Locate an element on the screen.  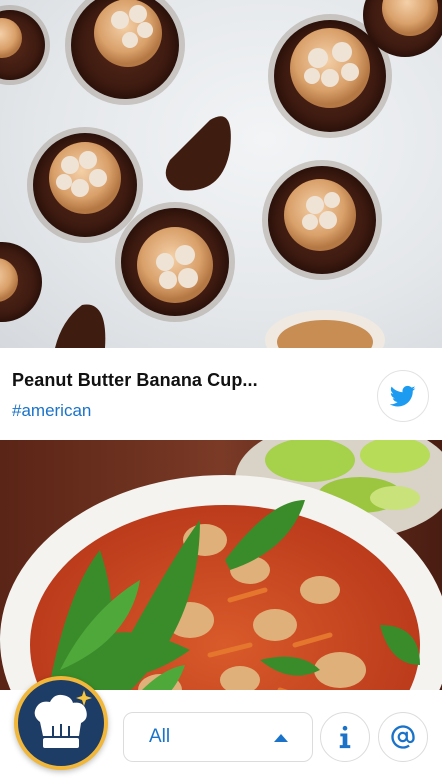
recipe-tag-link: #american is located at coordinates (51, 411).